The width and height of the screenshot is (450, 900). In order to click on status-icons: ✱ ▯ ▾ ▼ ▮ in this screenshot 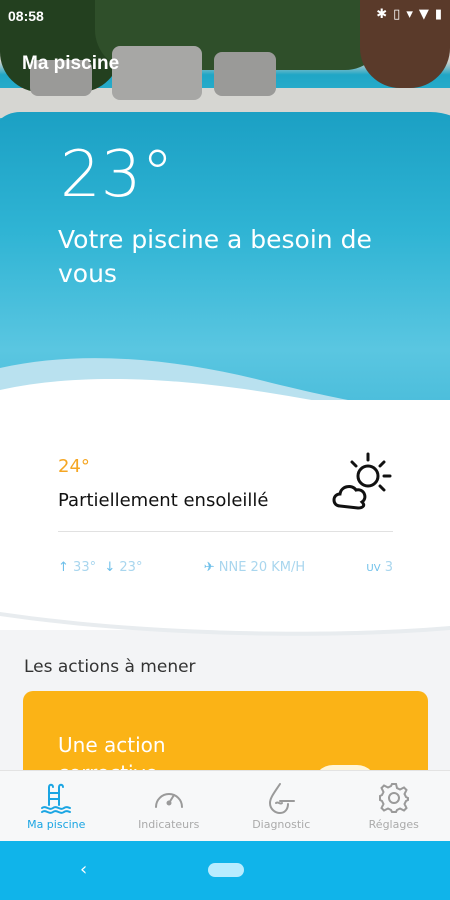, I will do `click(409, 14)`.